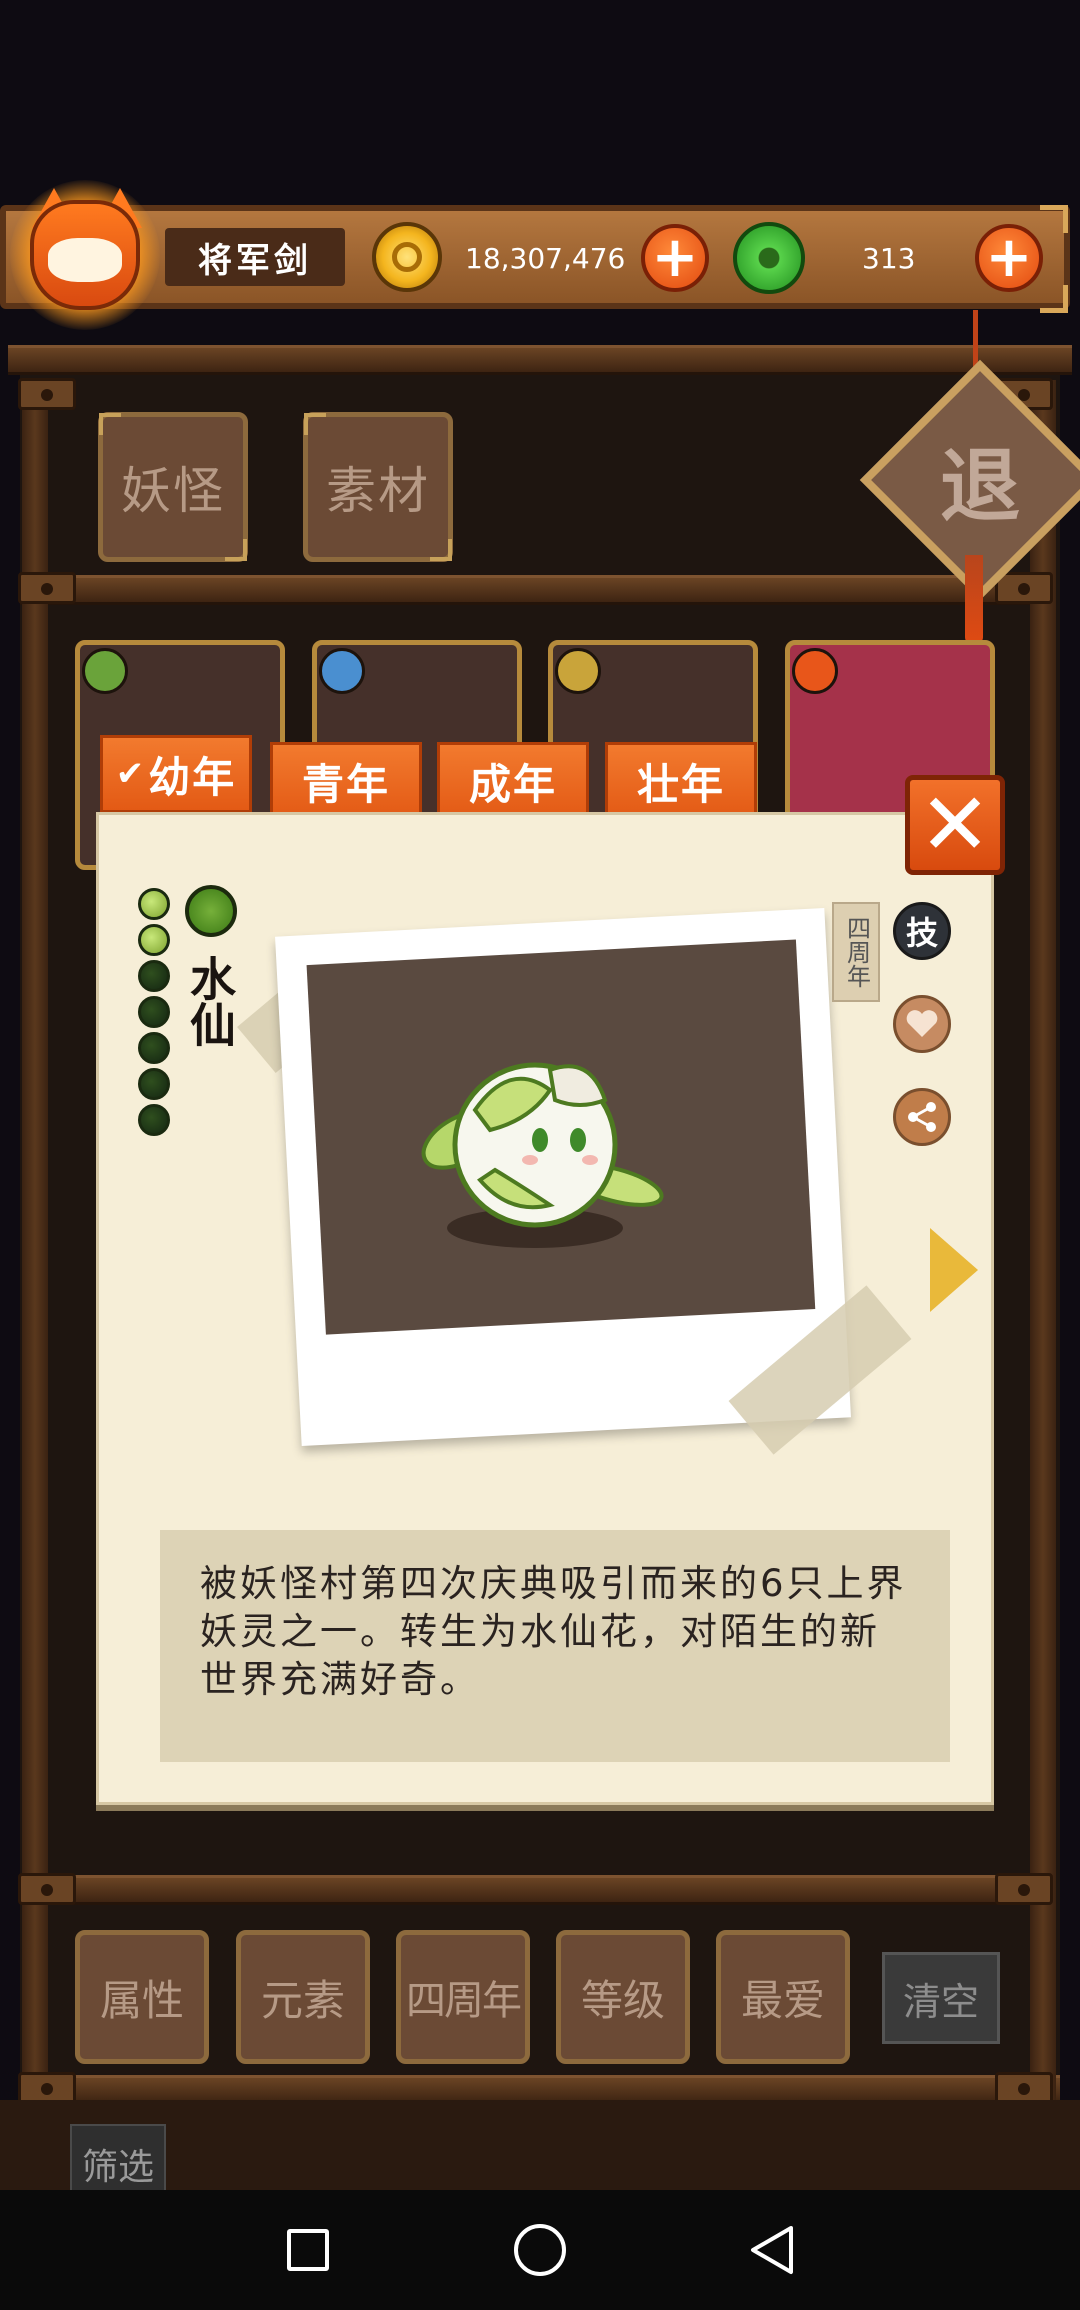 This screenshot has width=1080, height=2310. What do you see at coordinates (308, 2250) in the screenshot?
I see `recent-apps-icon` at bounding box center [308, 2250].